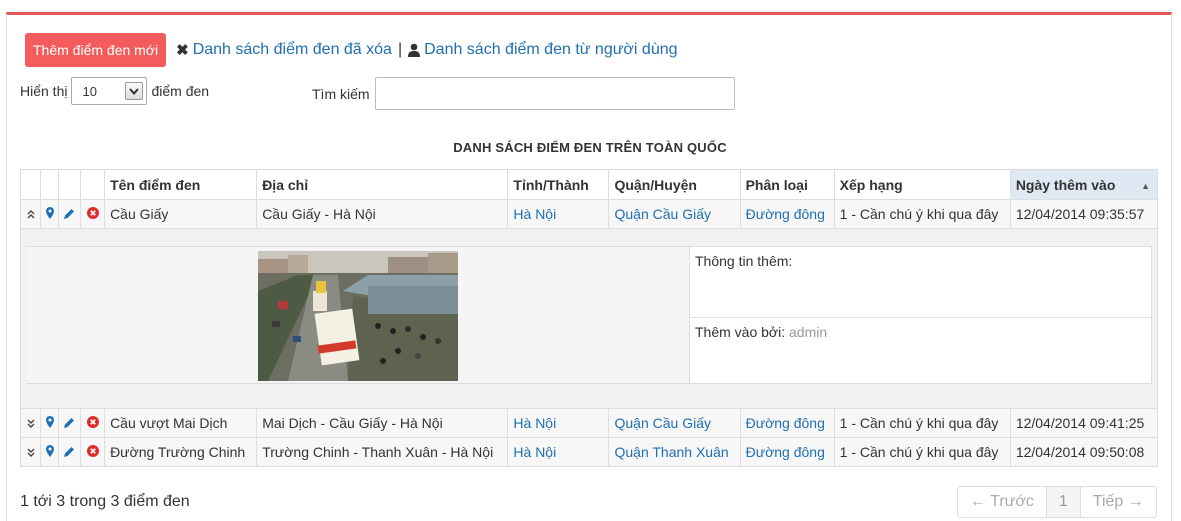  I want to click on header-expand, so click(30, 184).